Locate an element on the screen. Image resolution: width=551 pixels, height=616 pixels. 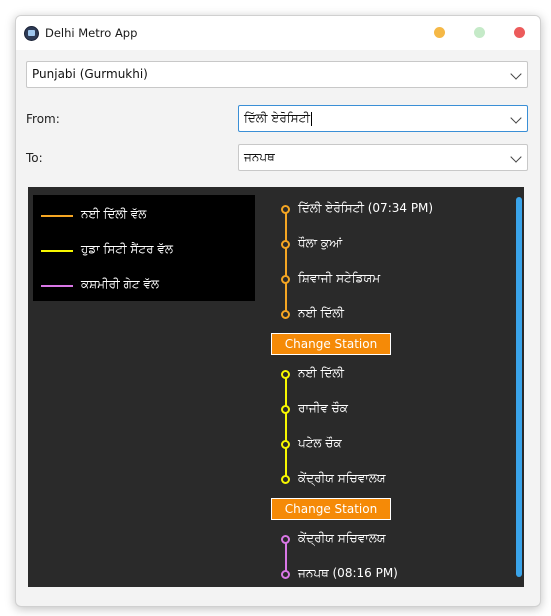
maximize-button is located at coordinates (479, 32).